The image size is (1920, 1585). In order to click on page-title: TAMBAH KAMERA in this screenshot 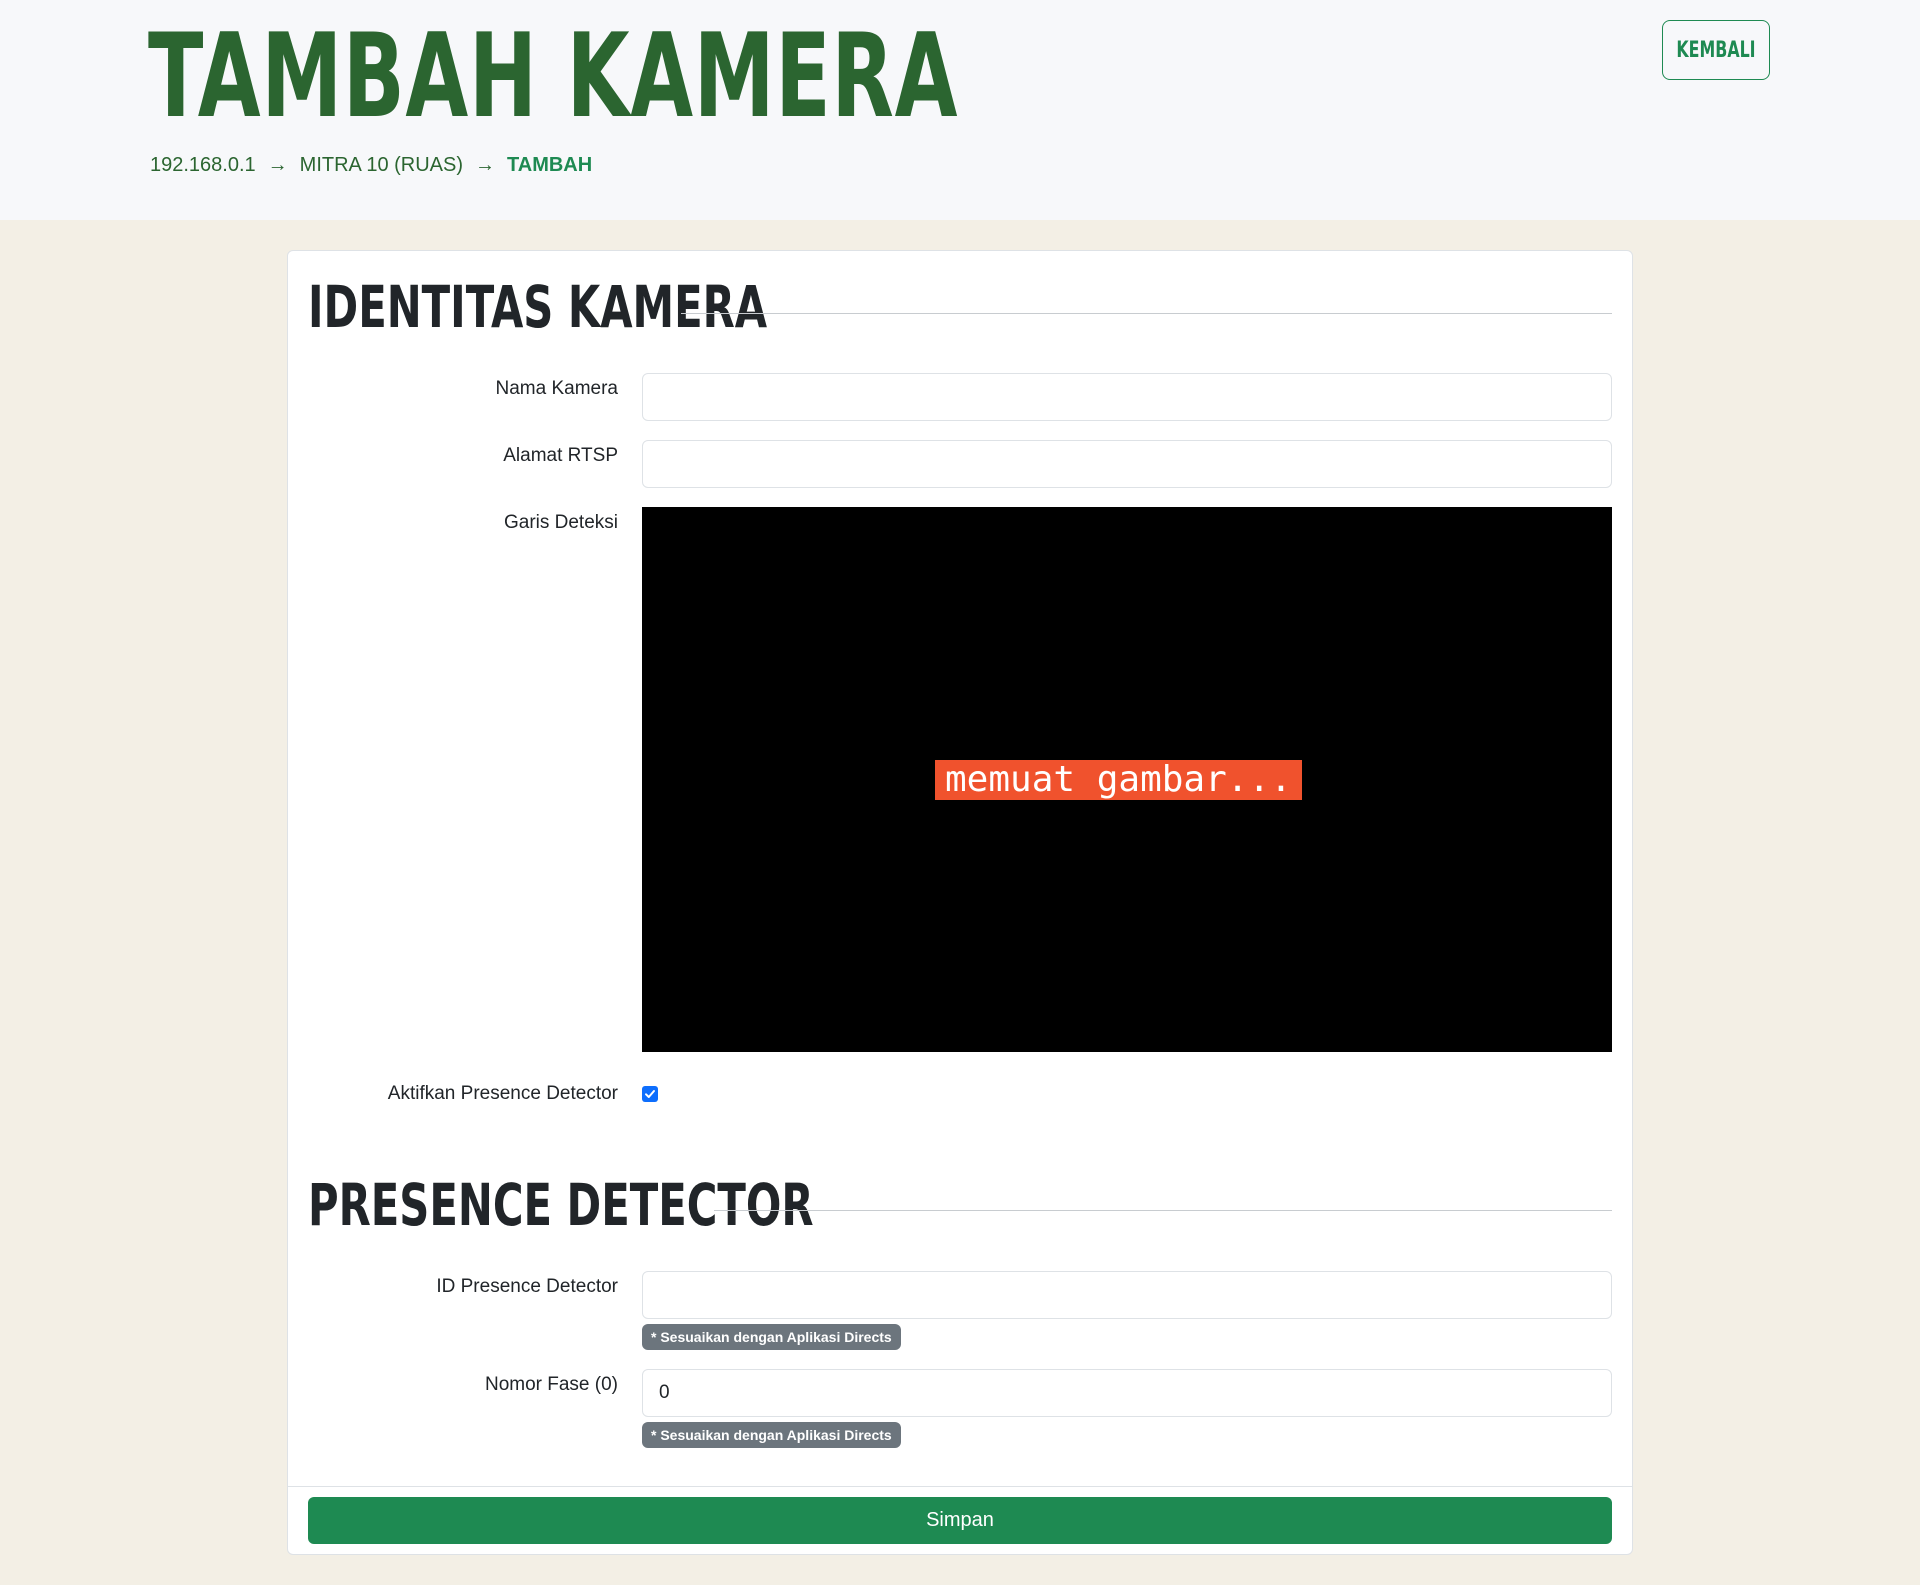, I will do `click(553, 76)`.